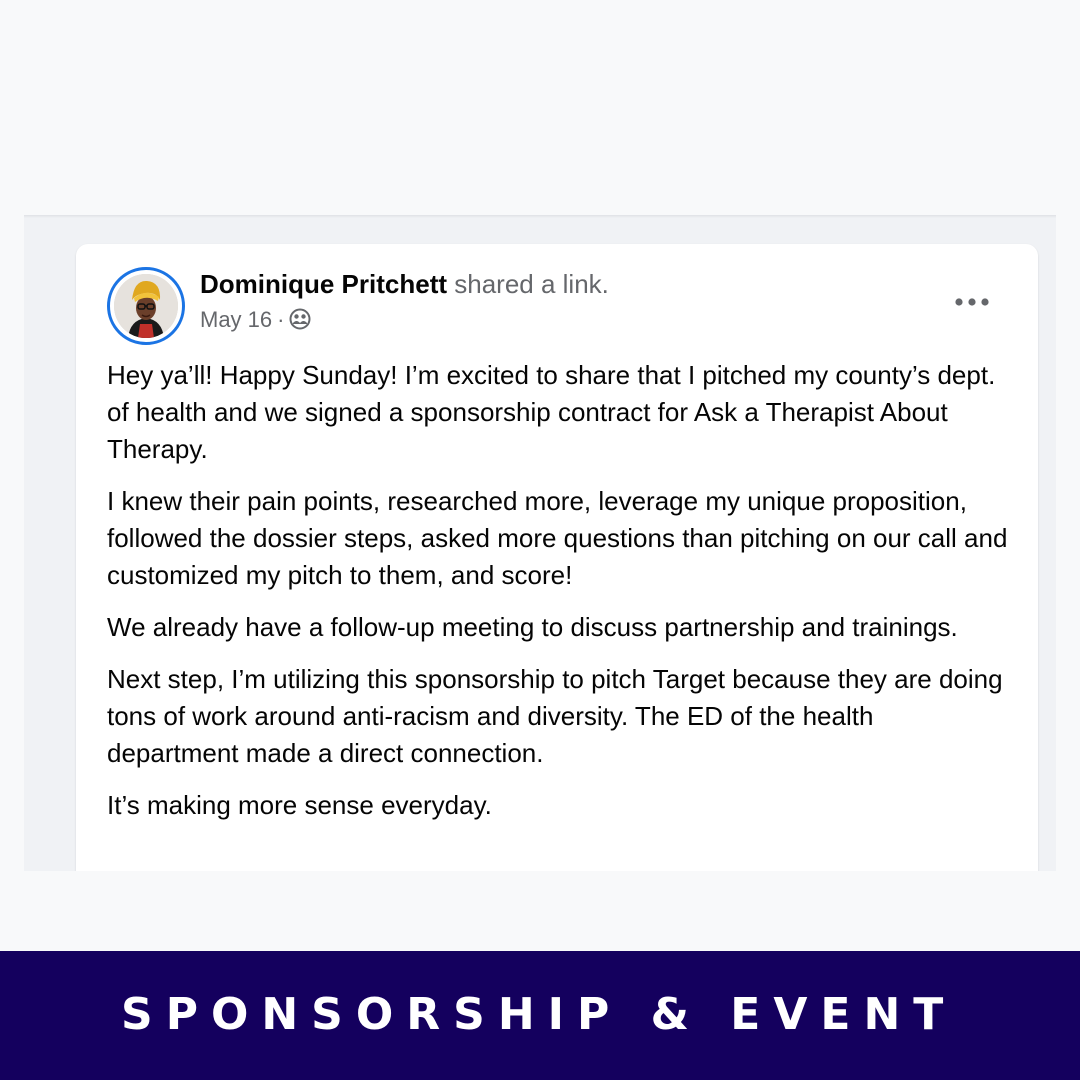 The image size is (1080, 1080). What do you see at coordinates (531, 284) in the screenshot?
I see `post-action-text: shared a link.` at bounding box center [531, 284].